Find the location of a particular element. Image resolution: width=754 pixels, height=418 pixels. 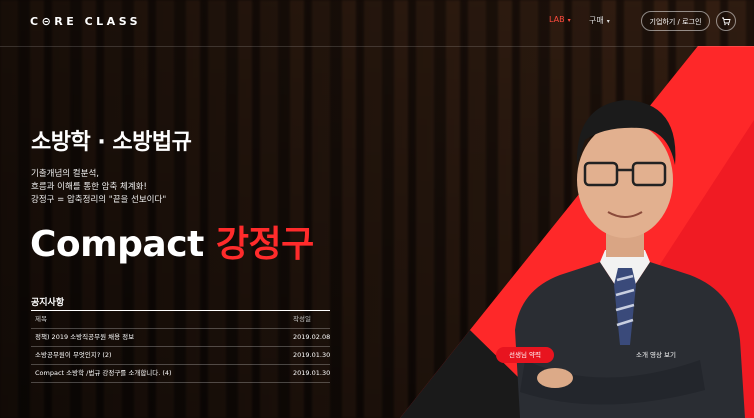

compact-heading: Compact 강정구 is located at coordinates (172, 241).